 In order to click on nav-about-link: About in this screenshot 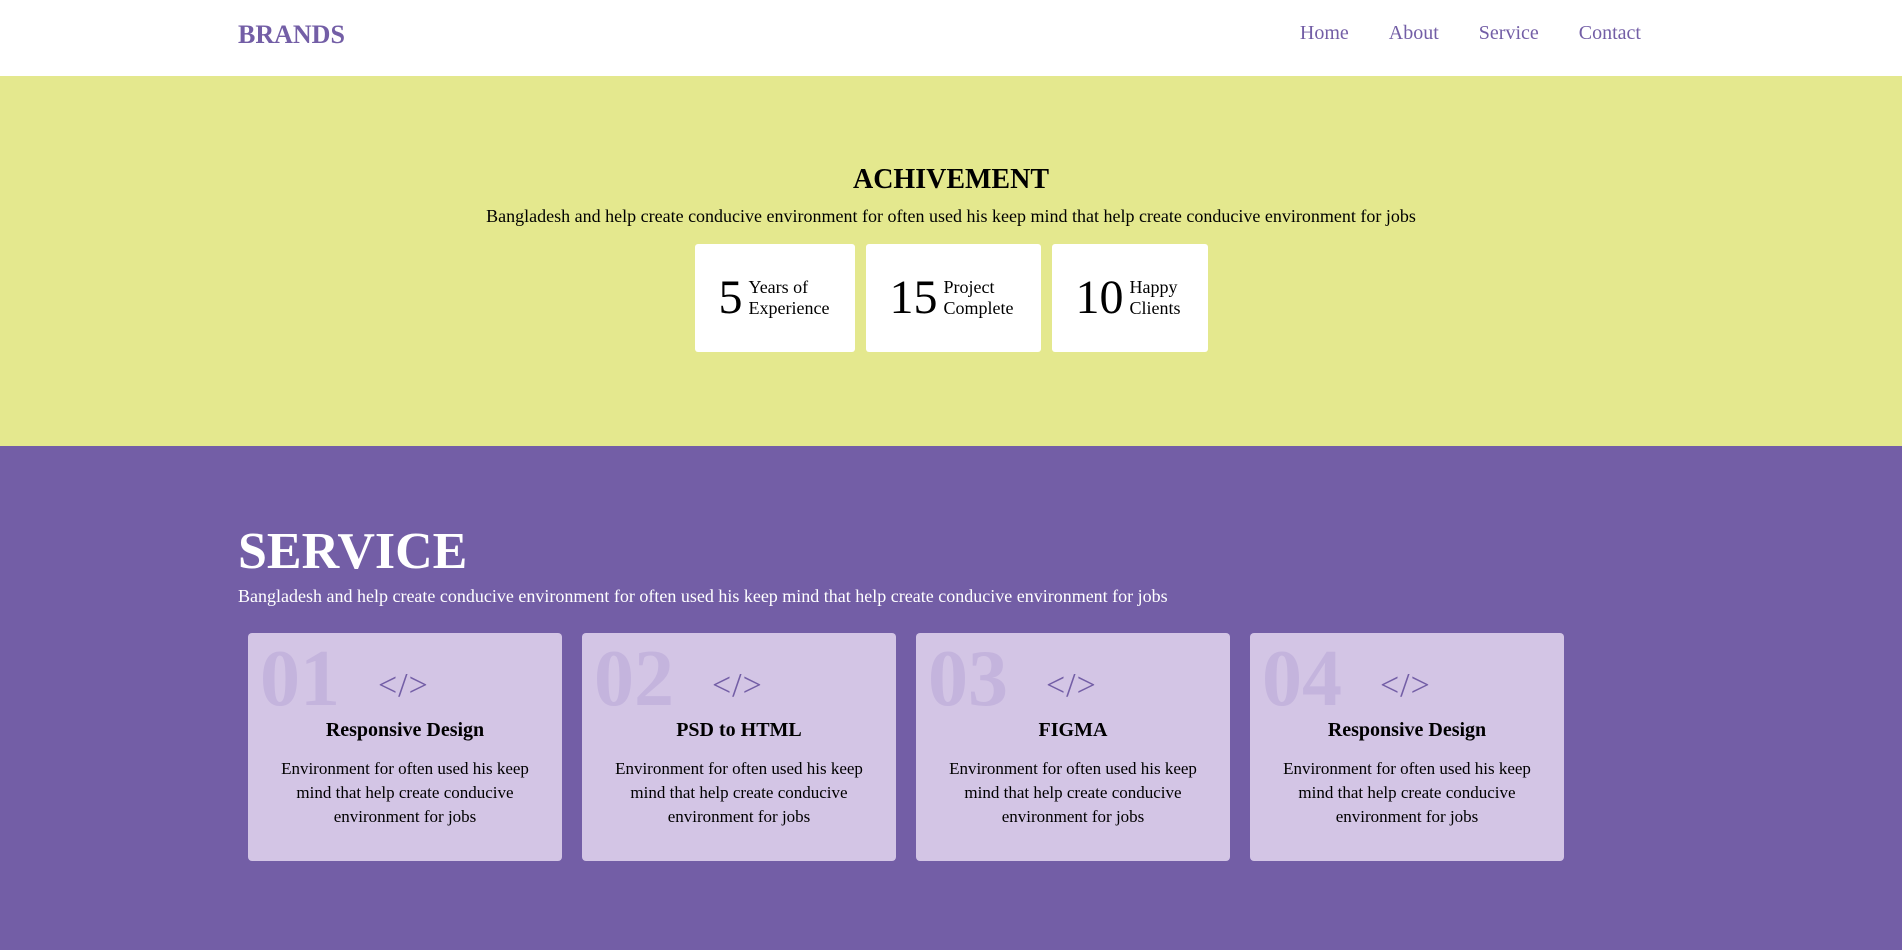, I will do `click(1414, 33)`.